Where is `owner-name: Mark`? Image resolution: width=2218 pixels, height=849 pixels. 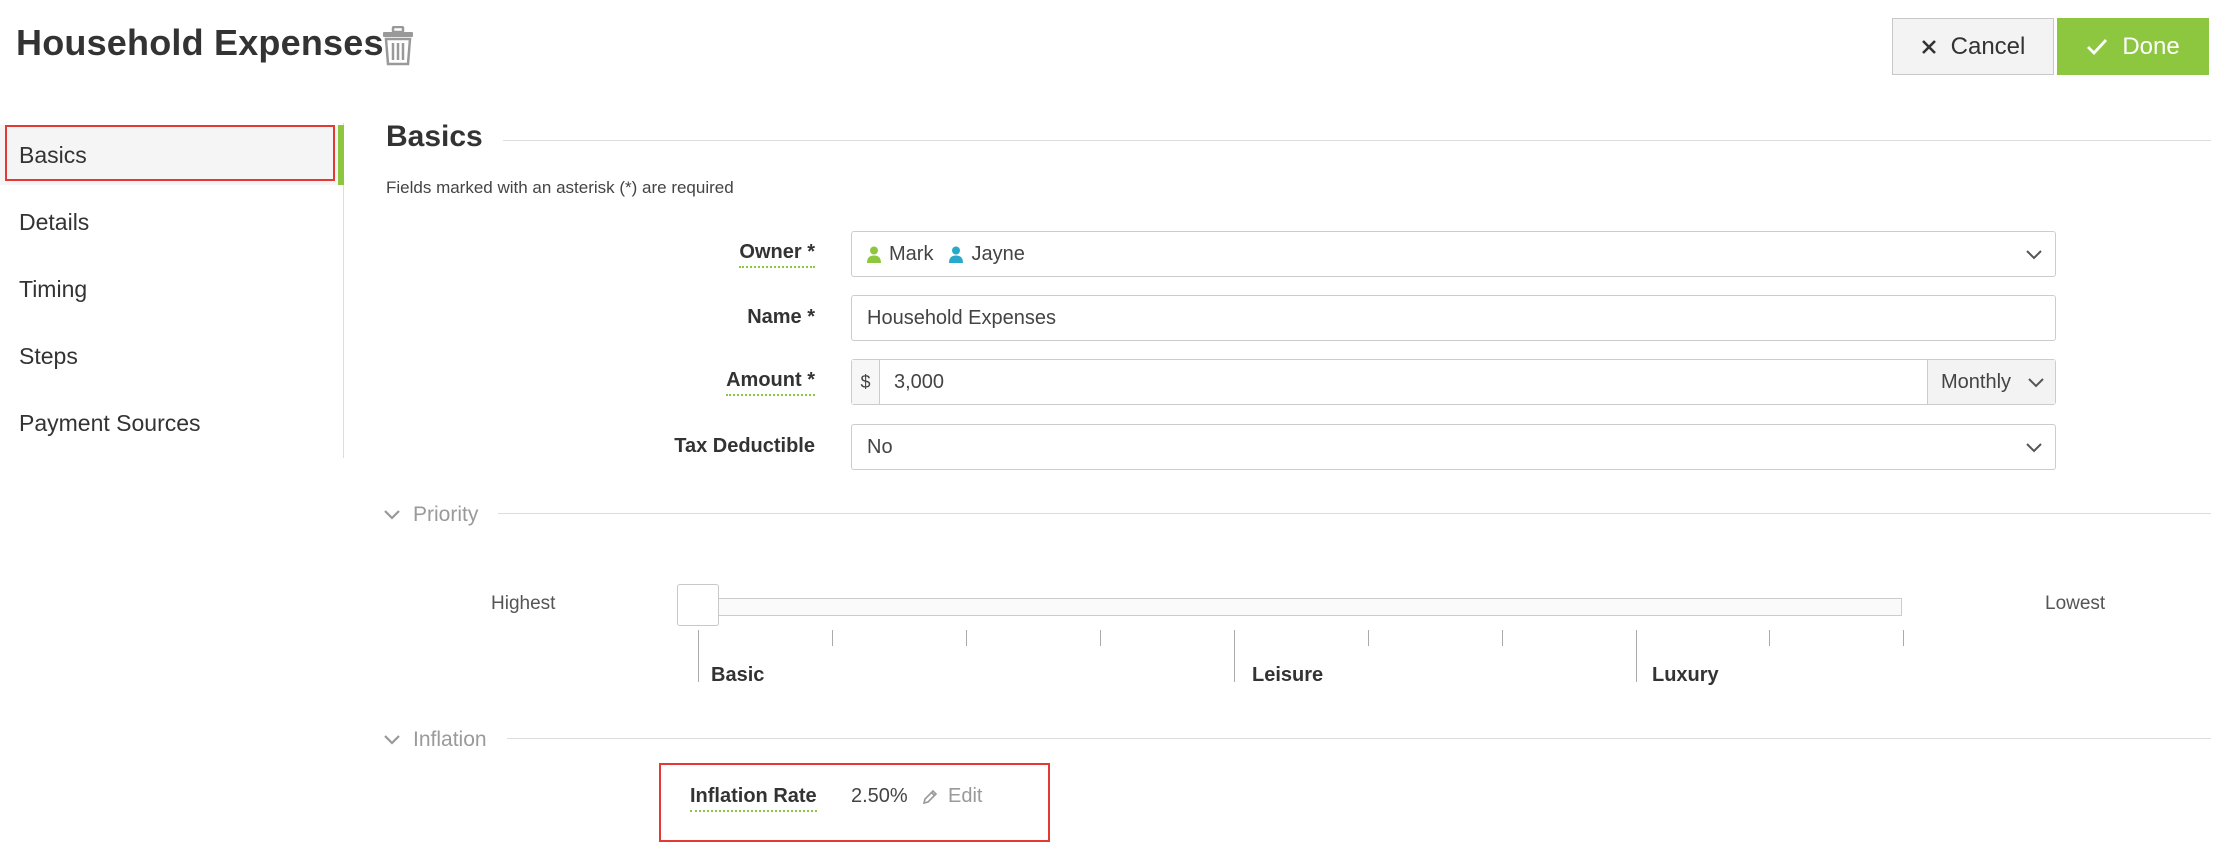
owner-name: Mark is located at coordinates (911, 253).